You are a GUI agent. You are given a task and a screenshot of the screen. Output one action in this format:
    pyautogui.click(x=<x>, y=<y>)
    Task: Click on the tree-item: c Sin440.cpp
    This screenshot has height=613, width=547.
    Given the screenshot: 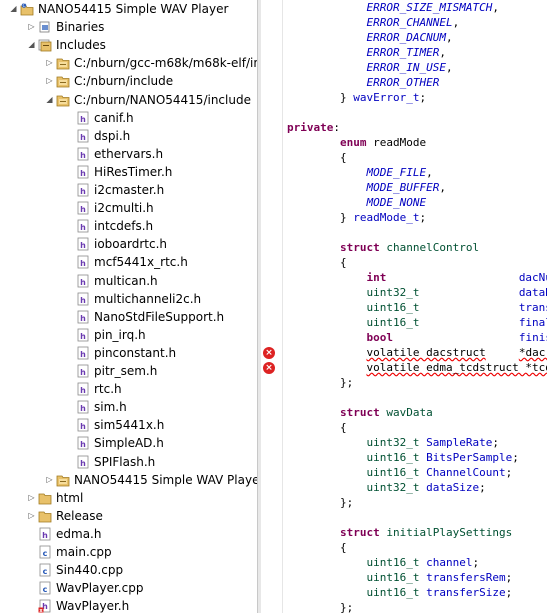 What is the action you would take?
    pyautogui.click(x=128, y=570)
    